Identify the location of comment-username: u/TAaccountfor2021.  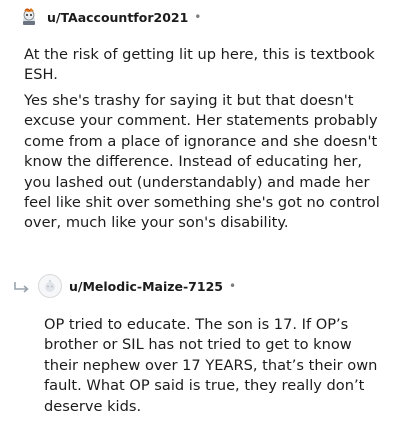
(117, 17).